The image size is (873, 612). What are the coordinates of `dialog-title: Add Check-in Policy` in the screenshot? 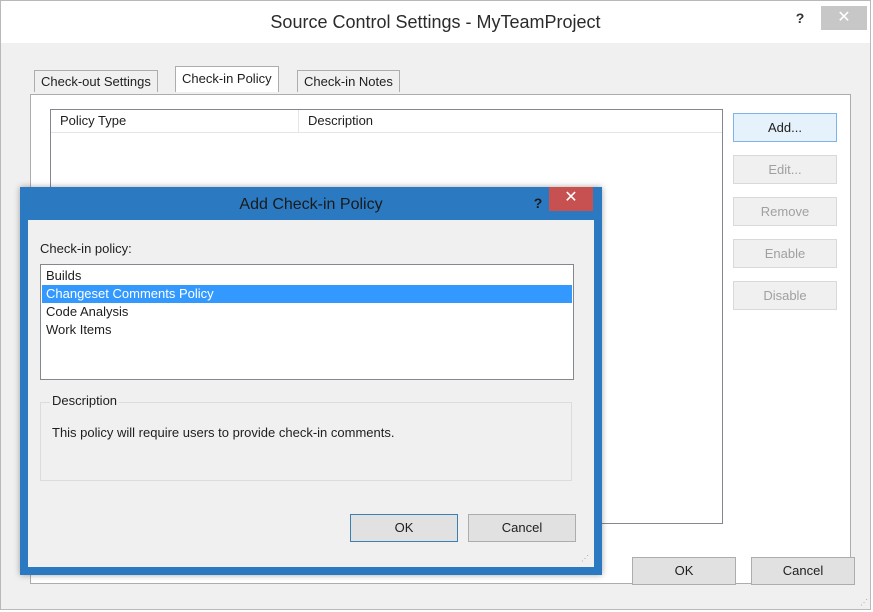 It's located at (311, 204).